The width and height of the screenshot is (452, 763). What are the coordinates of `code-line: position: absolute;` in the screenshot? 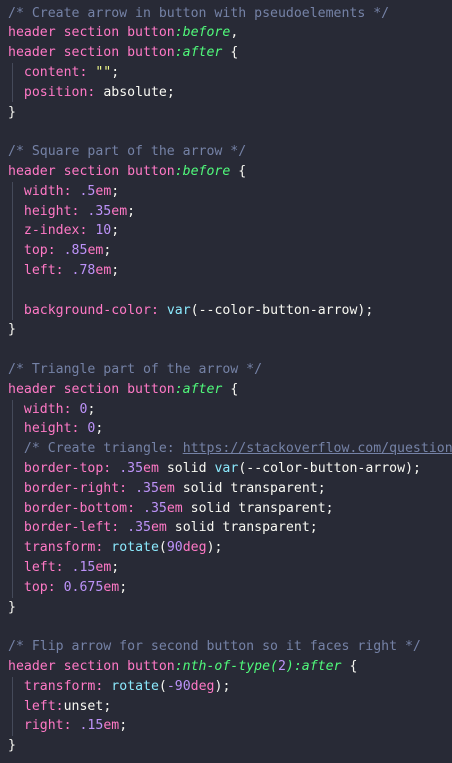 It's located at (91, 93).